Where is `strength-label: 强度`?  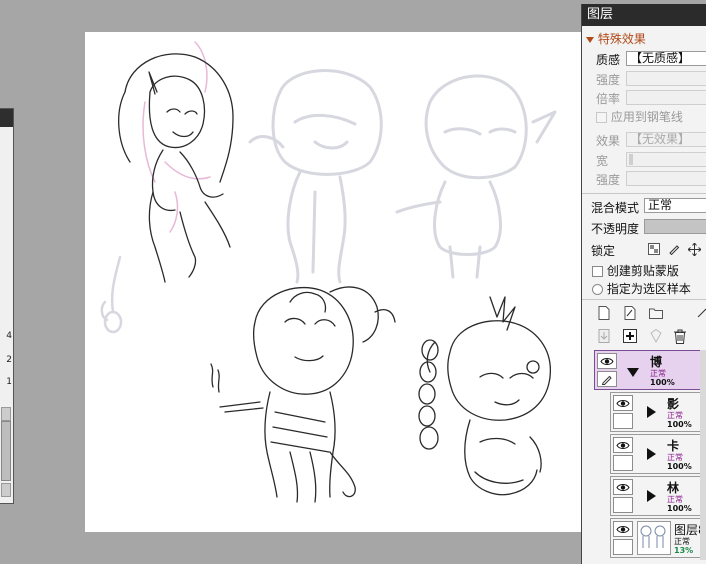
strength-label: 强度 is located at coordinates (608, 80).